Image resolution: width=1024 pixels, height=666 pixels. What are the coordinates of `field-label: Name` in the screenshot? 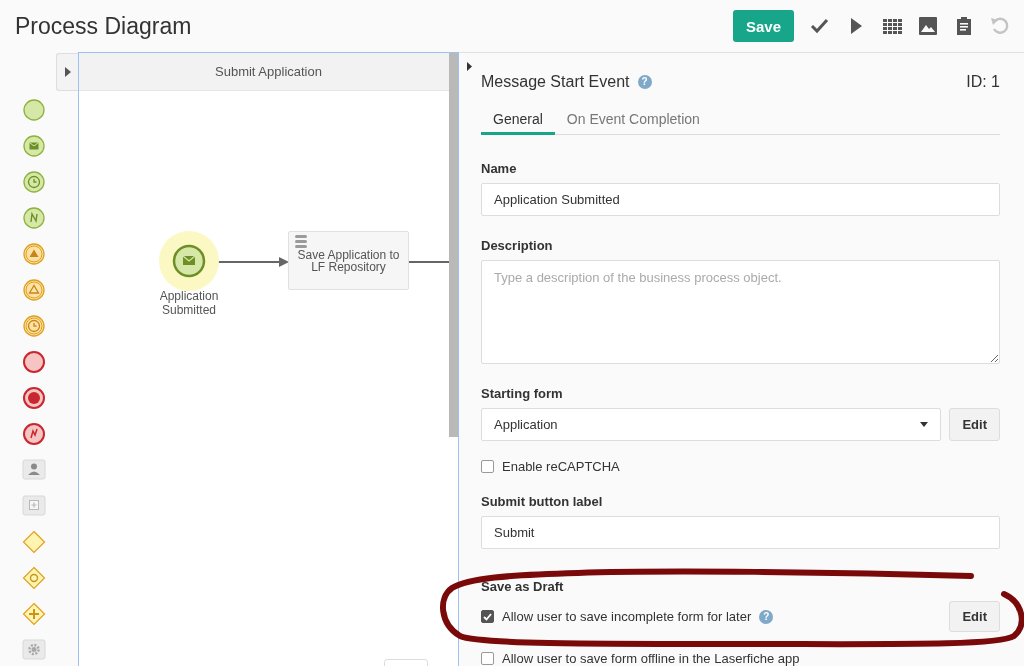 It's located at (499, 168).